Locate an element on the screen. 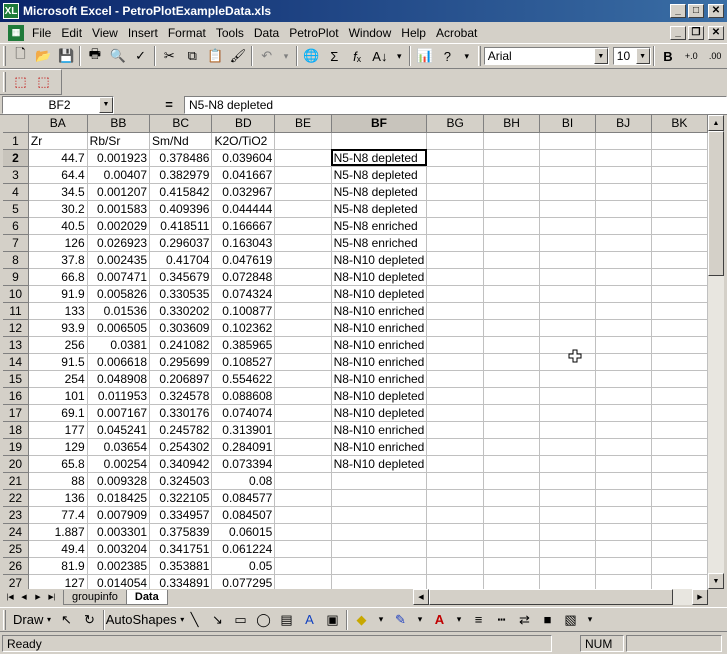  font-color-dropdown-icon: ▾ is located at coordinates (459, 620).